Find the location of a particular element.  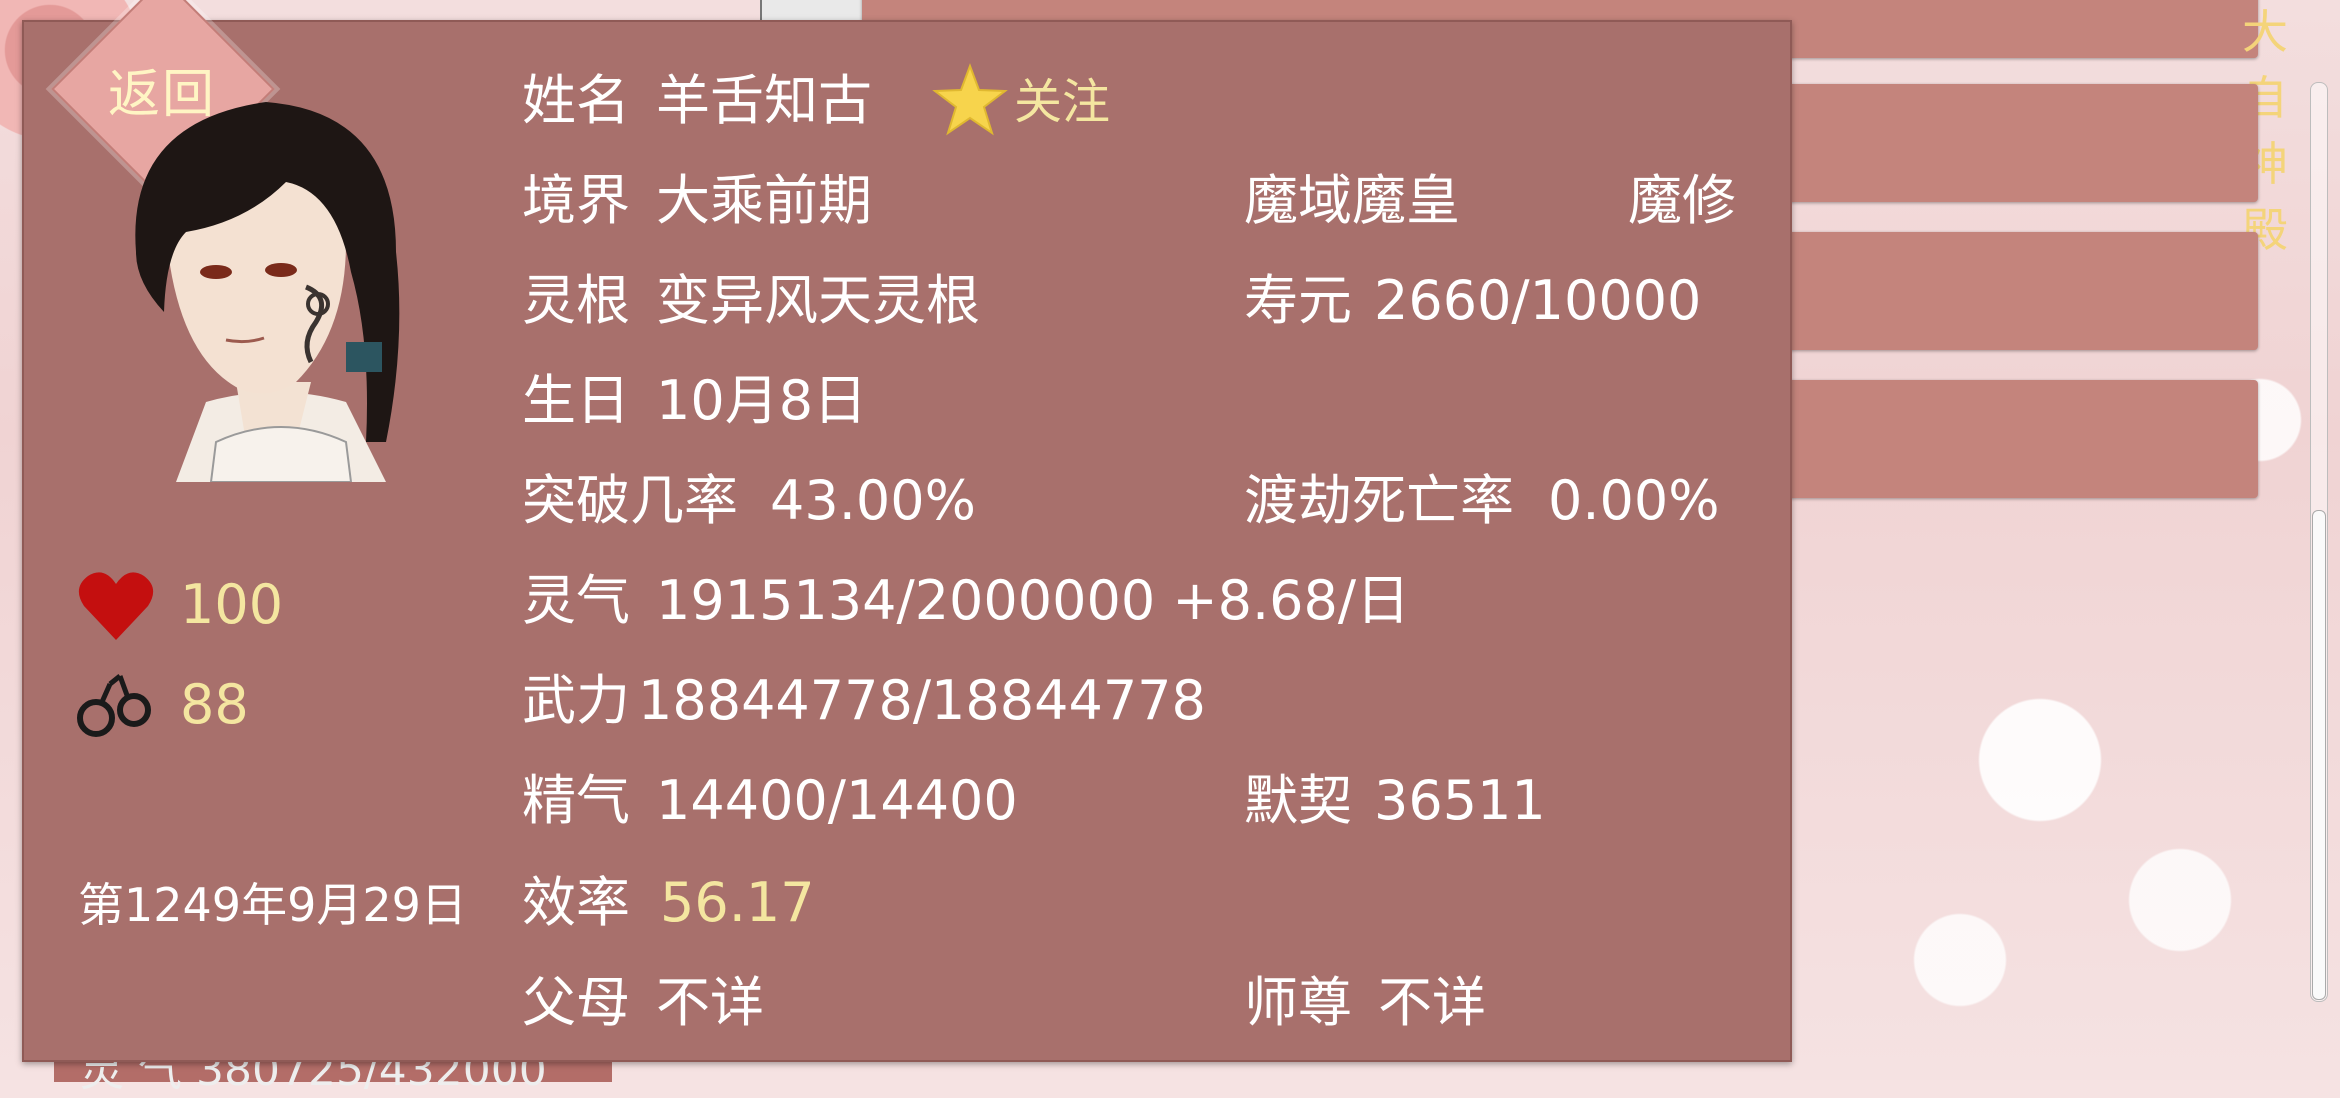

tribulation-label: 渡劫死亡率 is located at coordinates (1379, 500).